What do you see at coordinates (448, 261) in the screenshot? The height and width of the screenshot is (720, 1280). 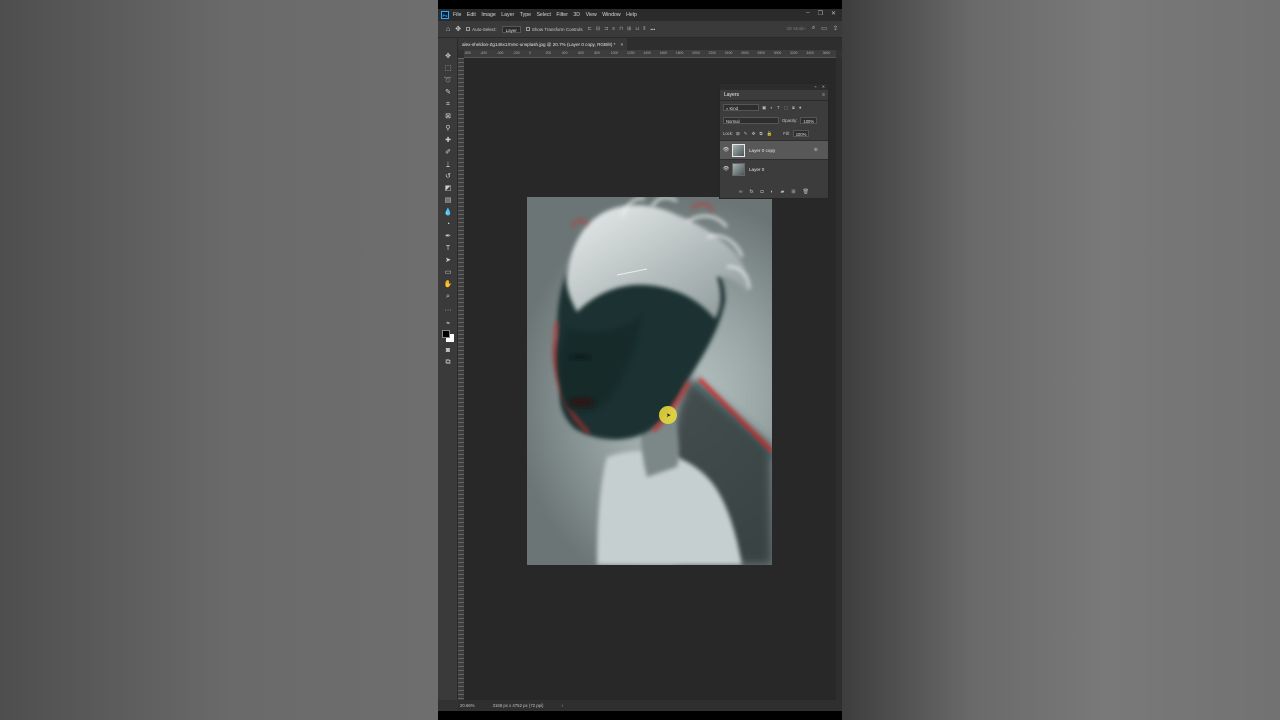 I see `path-selection-tool-icon: ➤` at bounding box center [448, 261].